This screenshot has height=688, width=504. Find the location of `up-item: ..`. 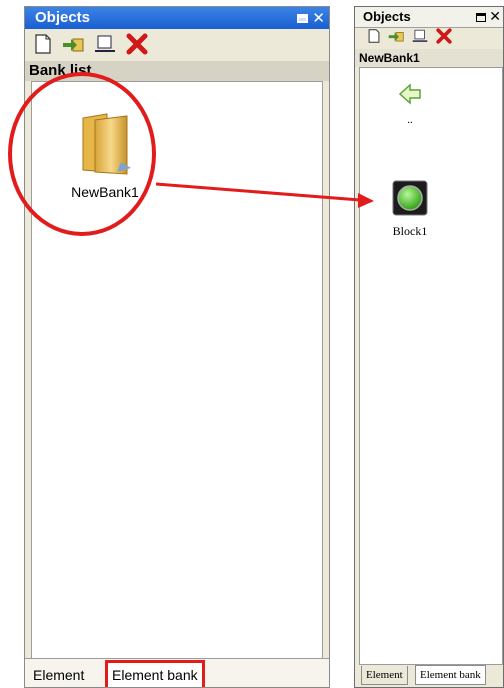

up-item: .. is located at coordinates (410, 104).